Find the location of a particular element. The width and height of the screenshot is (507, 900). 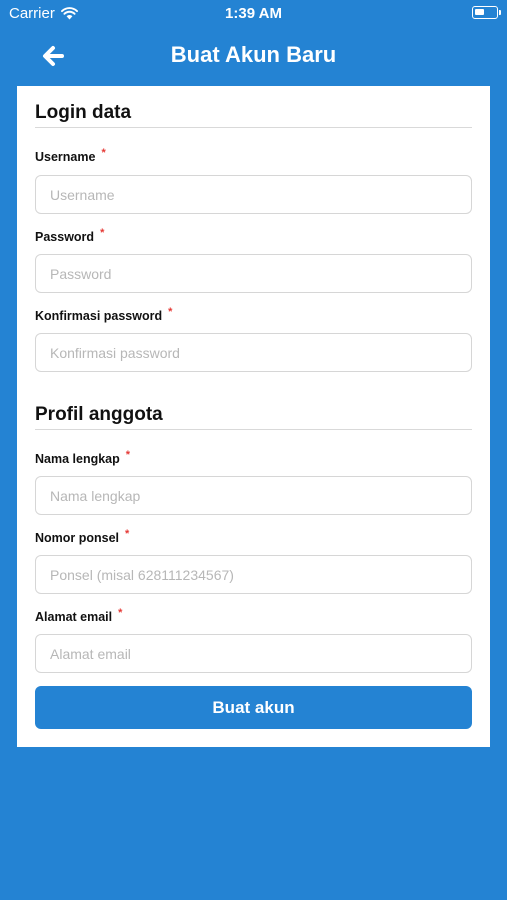

status-bar: Carrier 1:39 AM is located at coordinates (253, 14).